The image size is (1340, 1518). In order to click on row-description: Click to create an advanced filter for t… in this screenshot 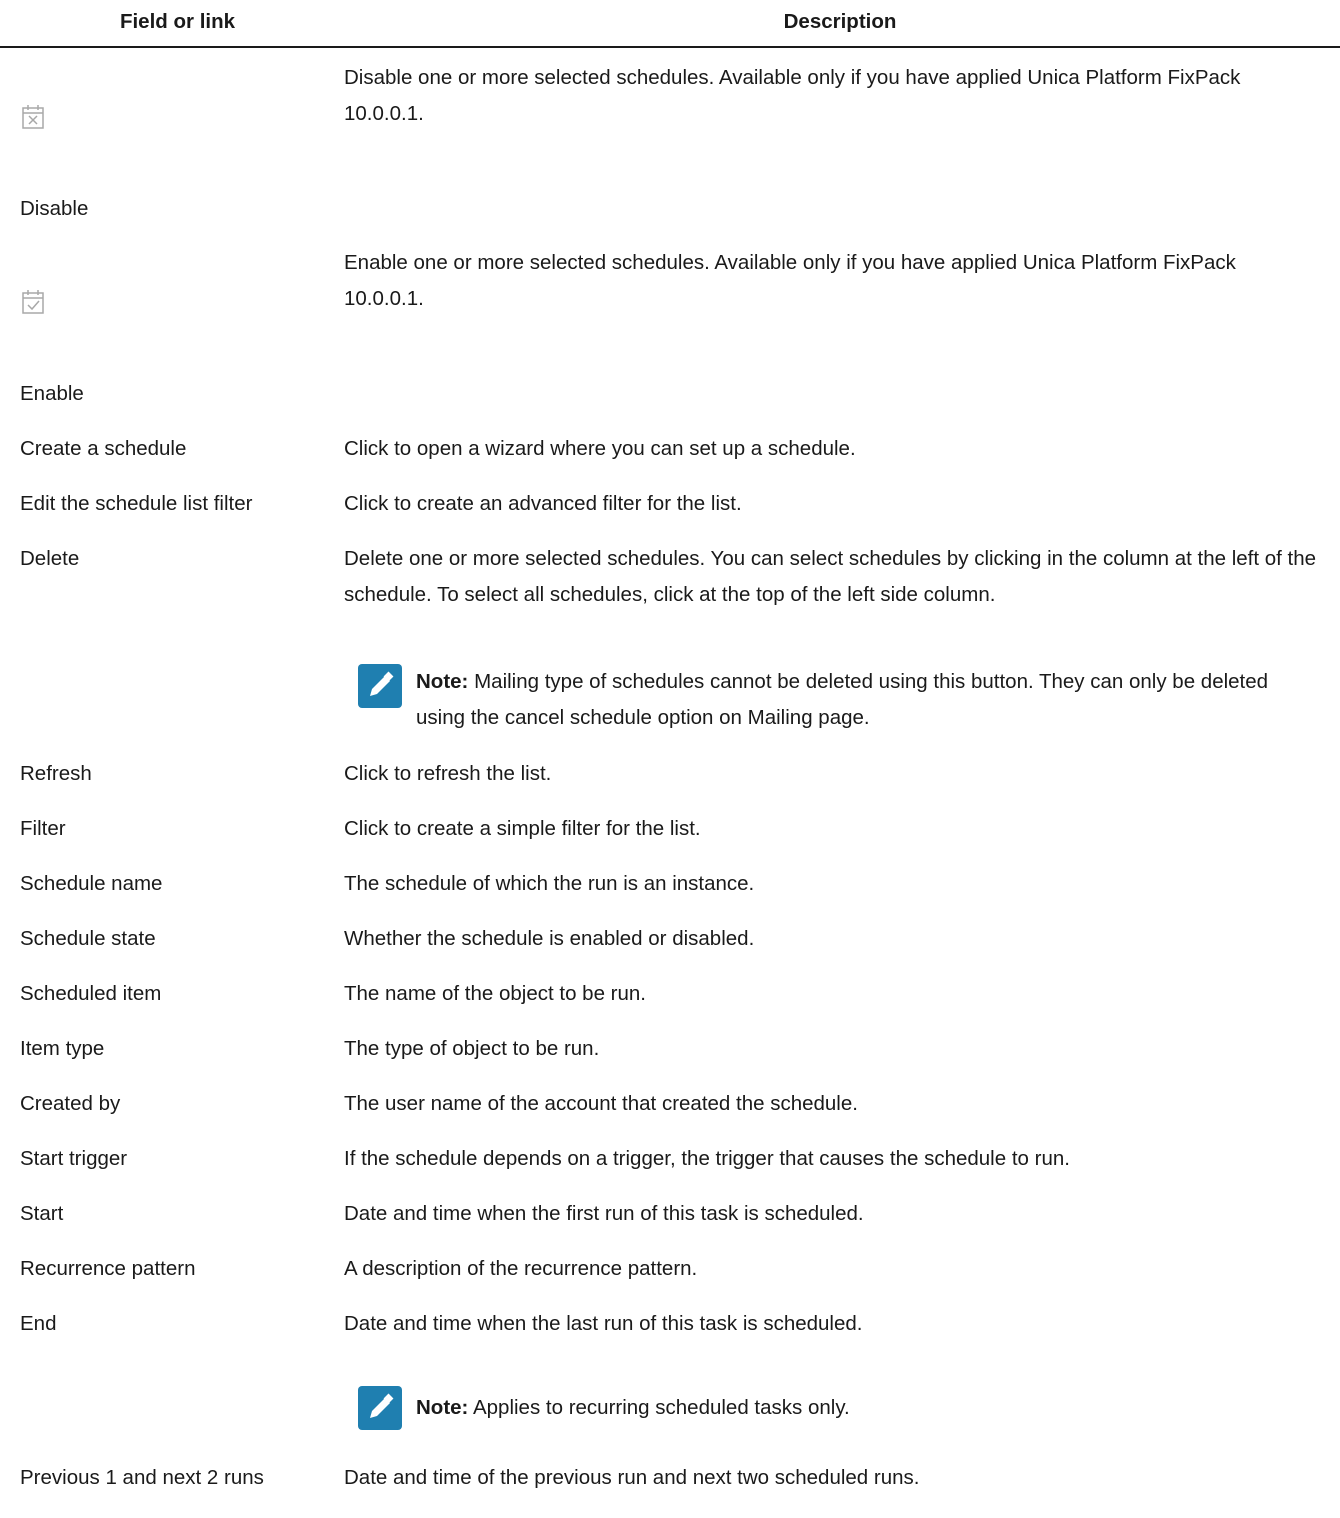, I will do `click(543, 503)`.